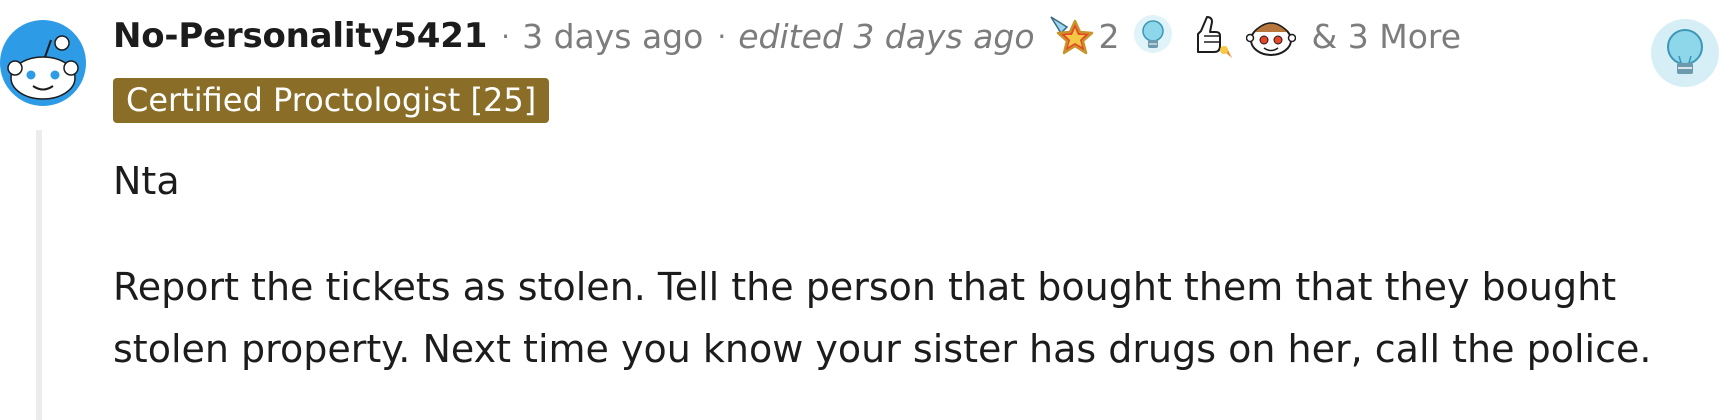 This screenshot has height=420, width=1736. I want to click on snoo-face-award-icon, so click(1270, 39).